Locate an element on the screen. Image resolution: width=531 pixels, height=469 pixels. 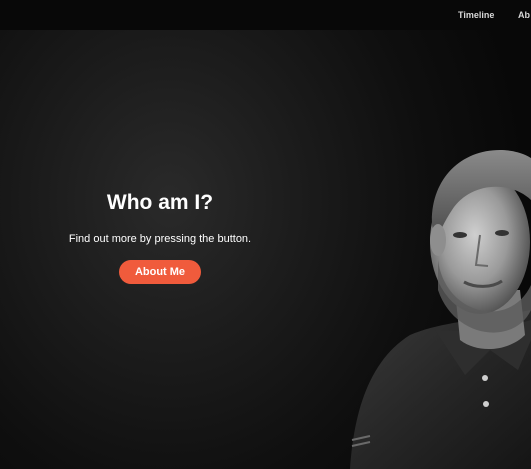
nav-link-about: Ab is located at coordinates (524, 15).